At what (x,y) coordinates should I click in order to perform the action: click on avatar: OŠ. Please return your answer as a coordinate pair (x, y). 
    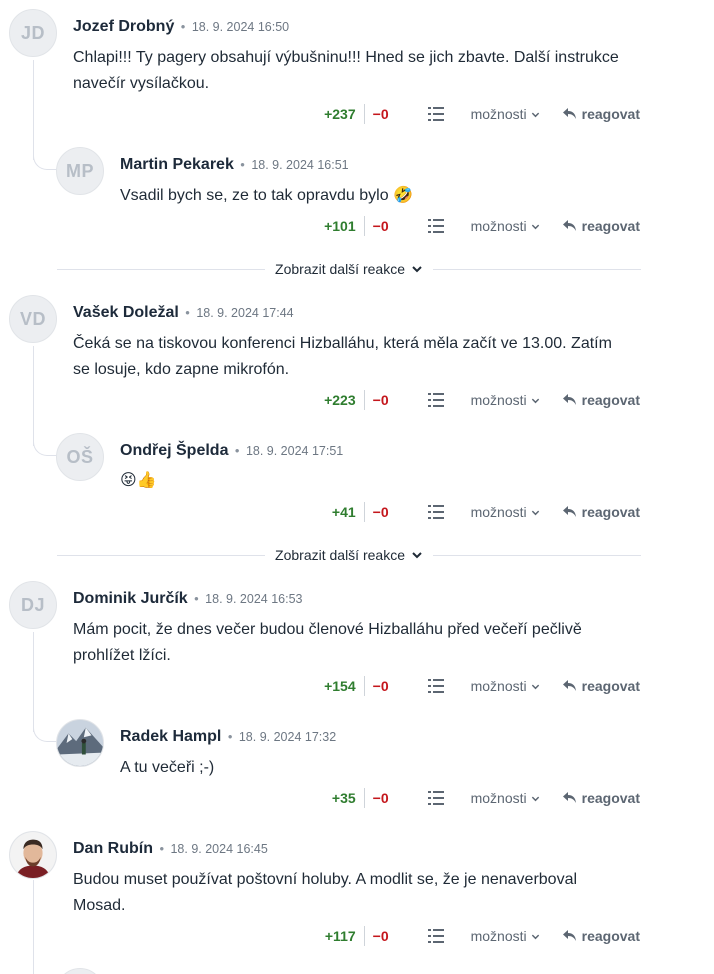
    Looking at the image, I should click on (80, 457).